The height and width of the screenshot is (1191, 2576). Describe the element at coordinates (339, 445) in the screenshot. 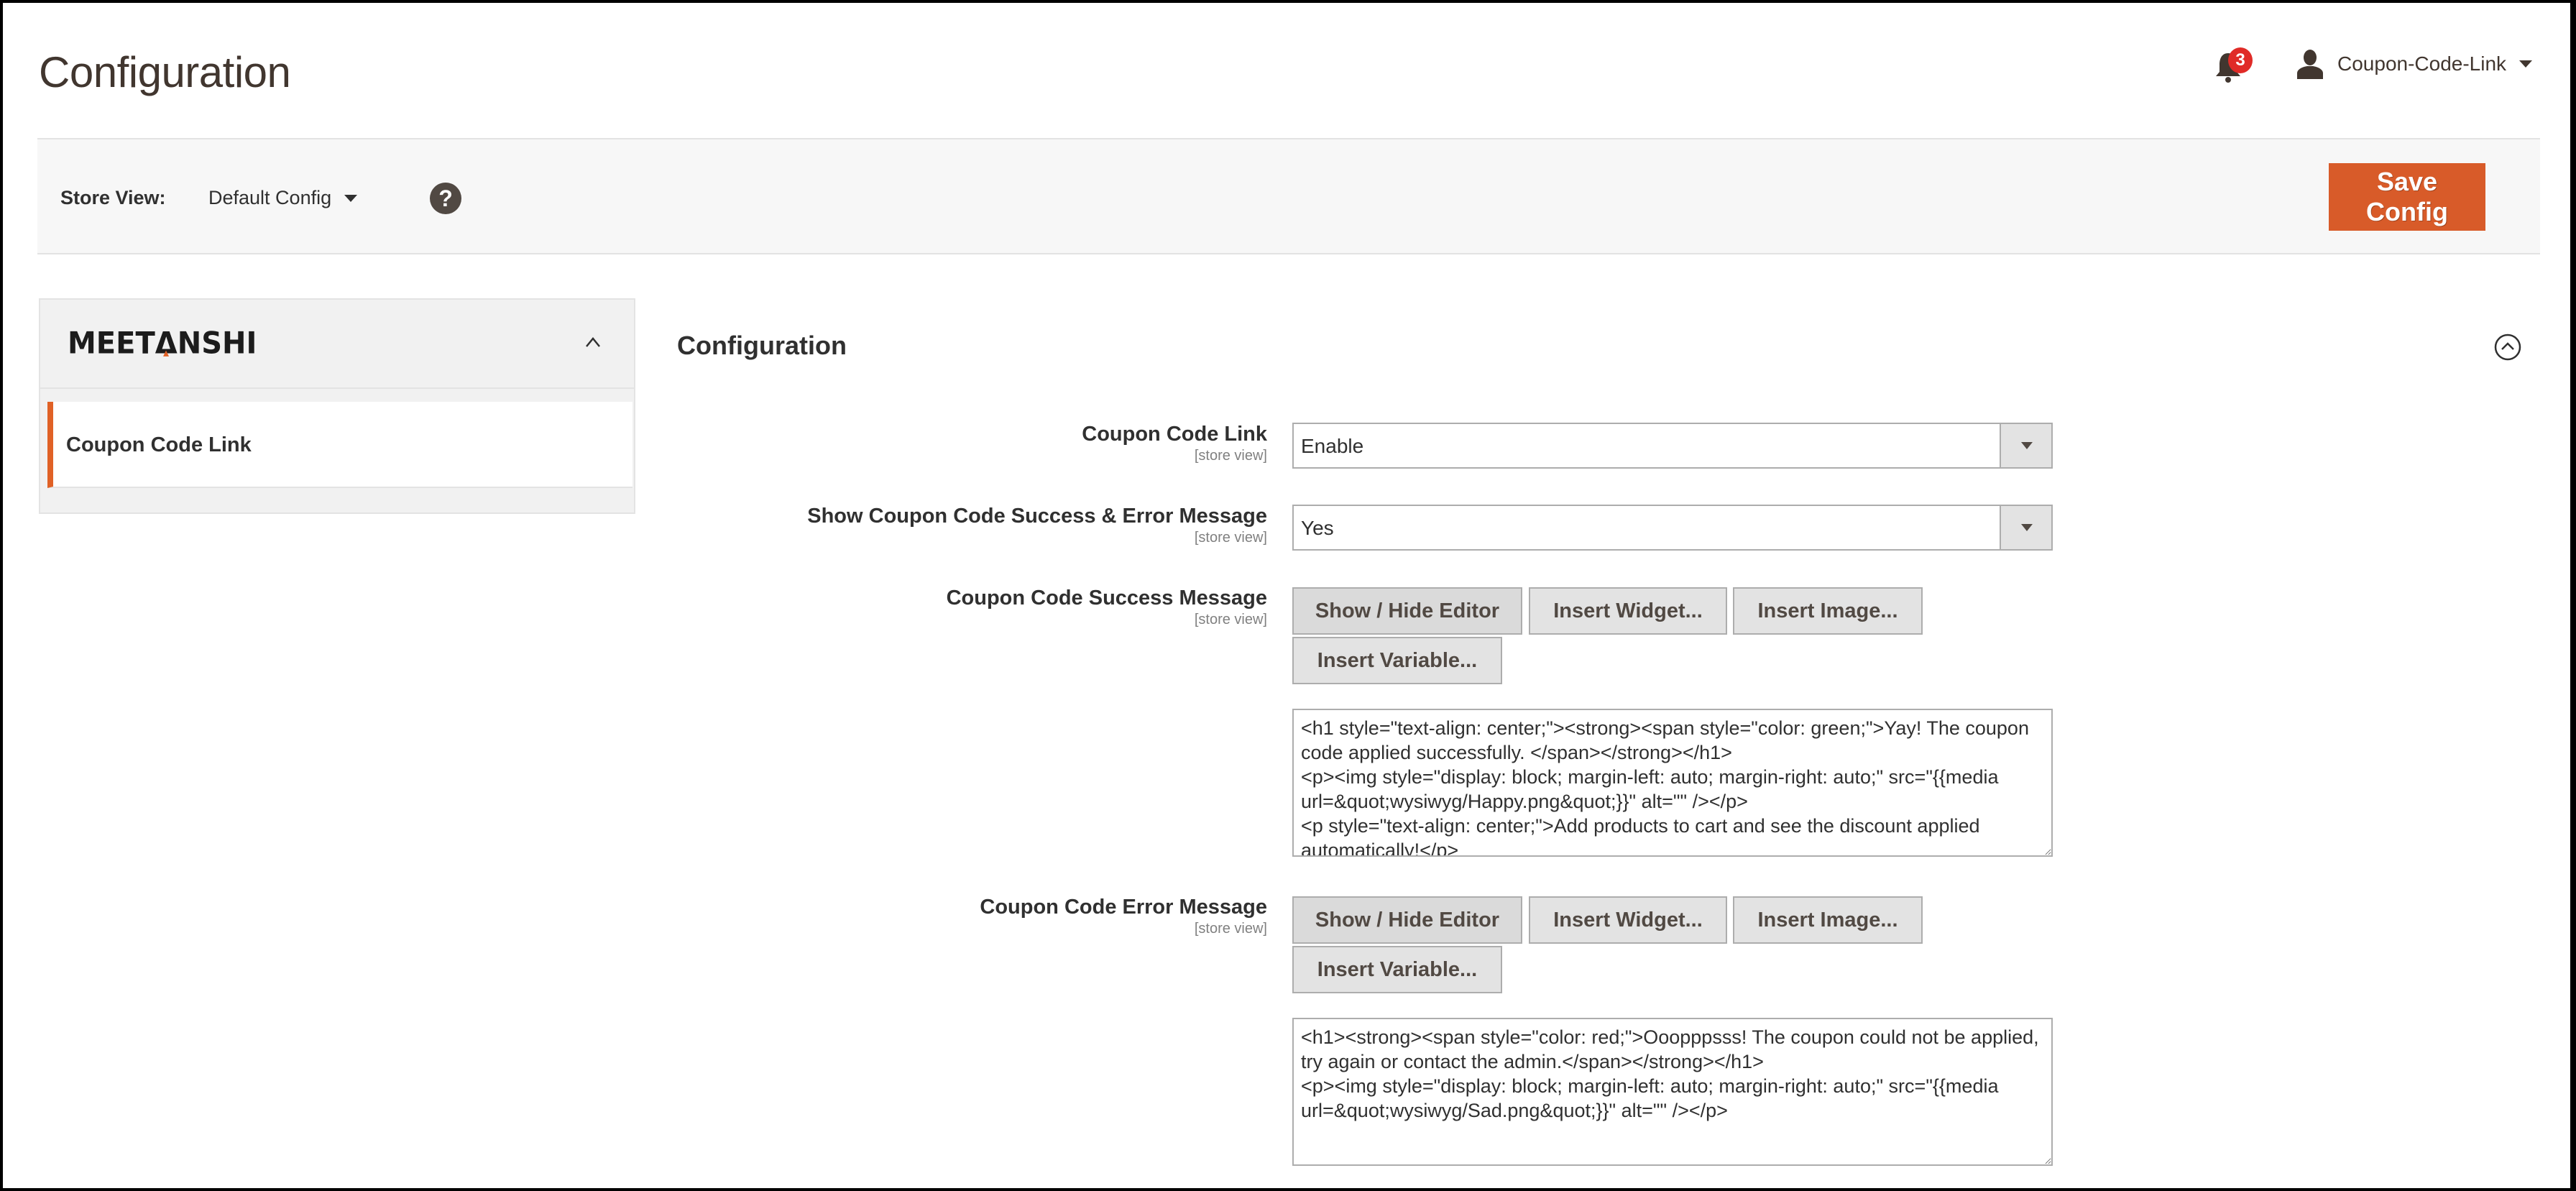

I see `sidebar-item-coupon-code-link: Coupon Code Link` at that location.